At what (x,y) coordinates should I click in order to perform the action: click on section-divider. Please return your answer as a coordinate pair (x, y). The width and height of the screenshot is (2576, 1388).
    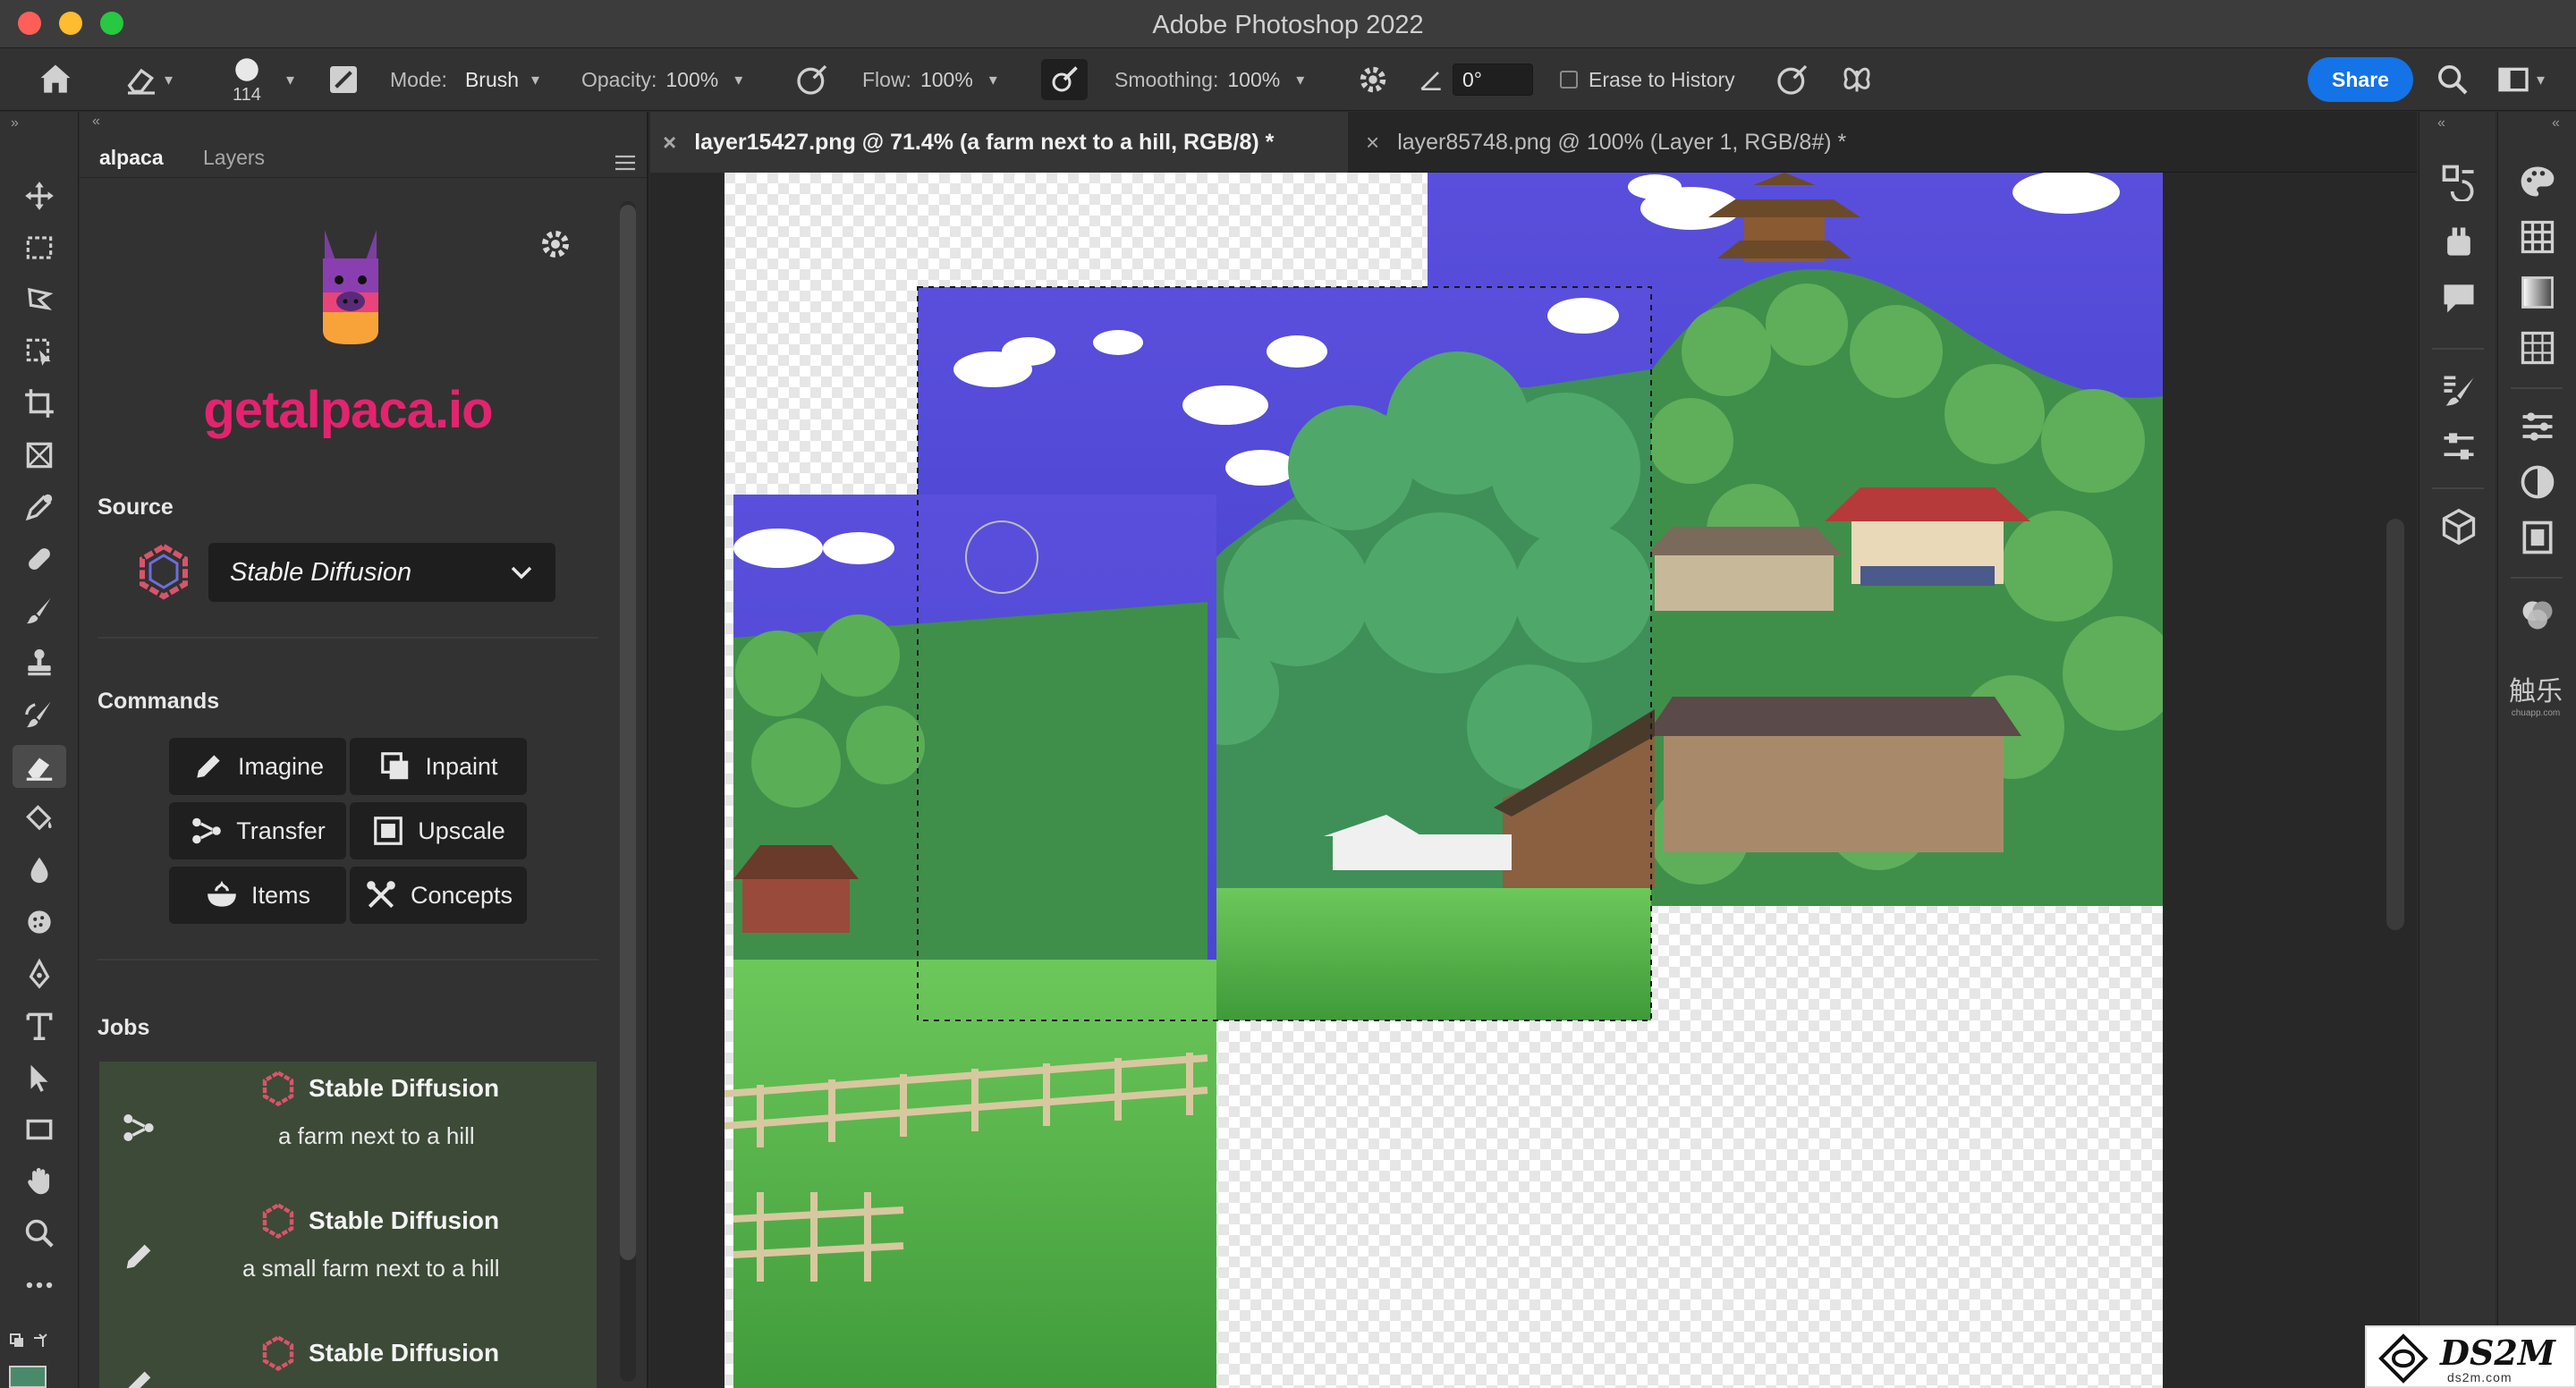
    Looking at the image, I should click on (347, 638).